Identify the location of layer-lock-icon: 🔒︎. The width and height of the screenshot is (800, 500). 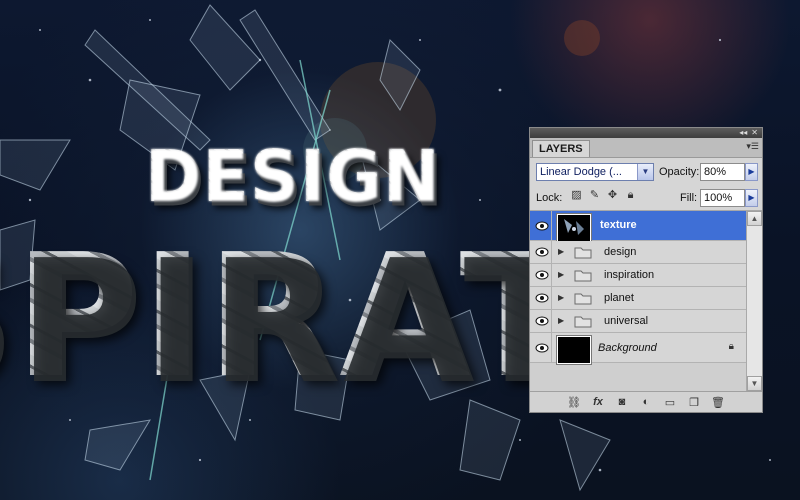
(731, 346).